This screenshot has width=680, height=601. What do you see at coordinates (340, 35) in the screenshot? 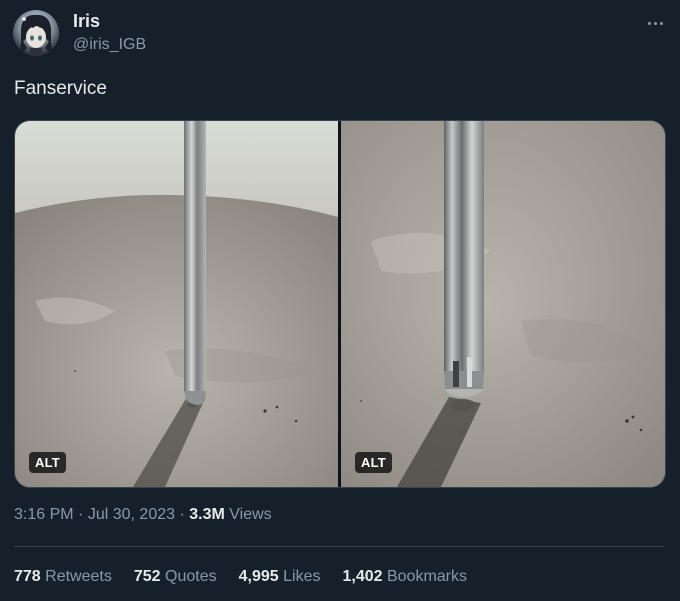
I see `tweet-header: Iris @iris_IGB` at bounding box center [340, 35].